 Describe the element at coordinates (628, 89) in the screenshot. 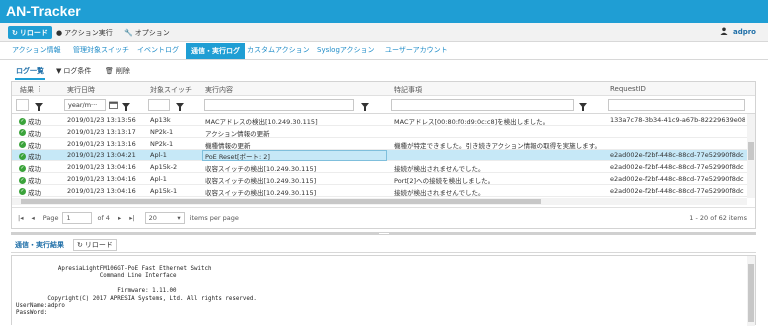

I see `col-request-id: RequestID` at that location.